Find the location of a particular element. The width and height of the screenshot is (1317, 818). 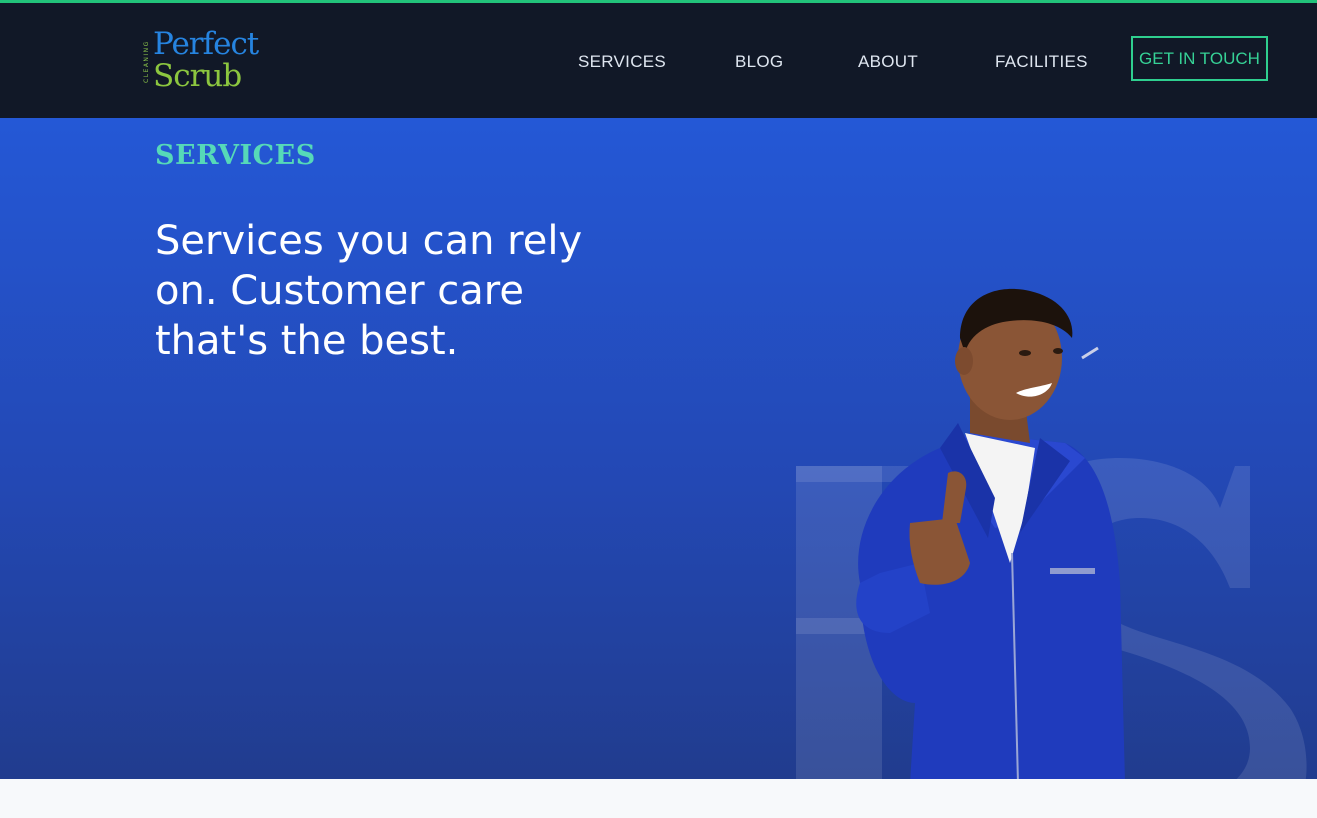

get-in-touch-button: GET IN TOUCH is located at coordinates (1199, 58).